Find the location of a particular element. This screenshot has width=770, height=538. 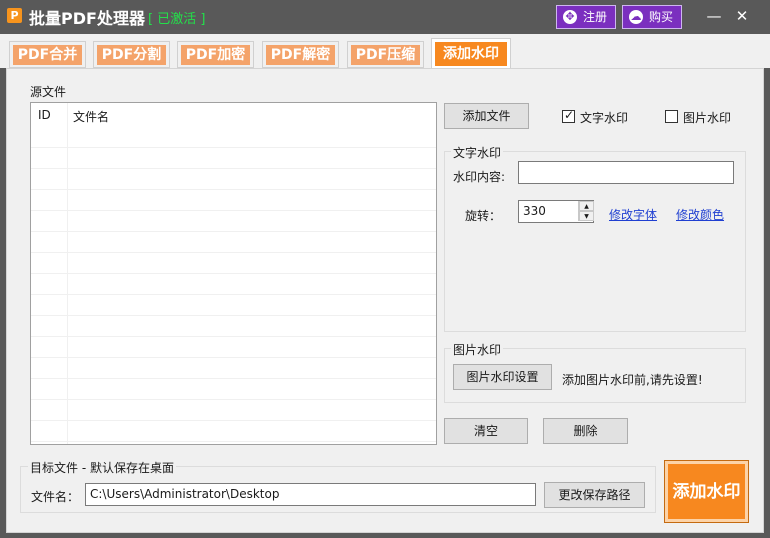

tab-label: 添加水印 is located at coordinates (471, 54).